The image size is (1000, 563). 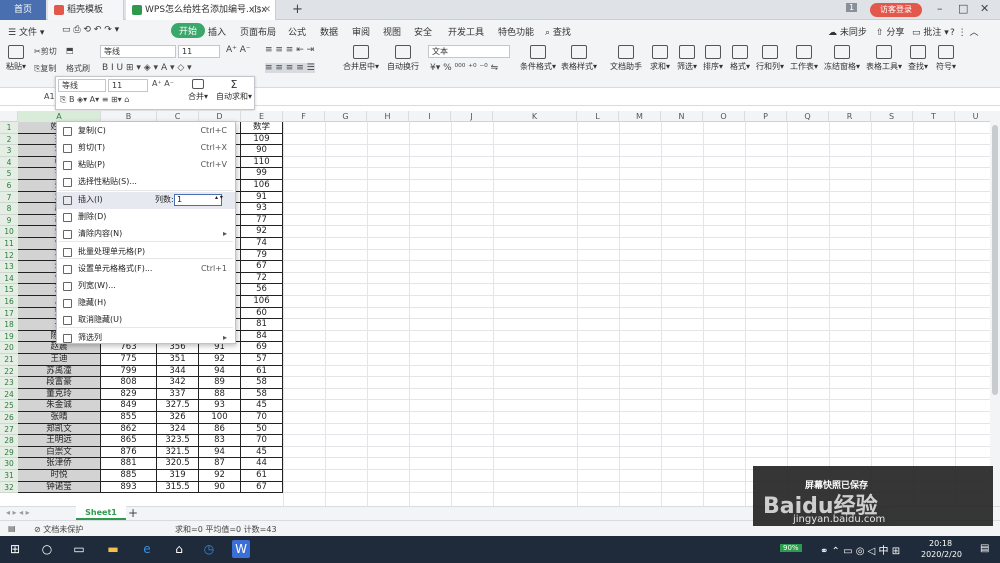 I want to click on cell-c: 324, so click(x=178, y=429).